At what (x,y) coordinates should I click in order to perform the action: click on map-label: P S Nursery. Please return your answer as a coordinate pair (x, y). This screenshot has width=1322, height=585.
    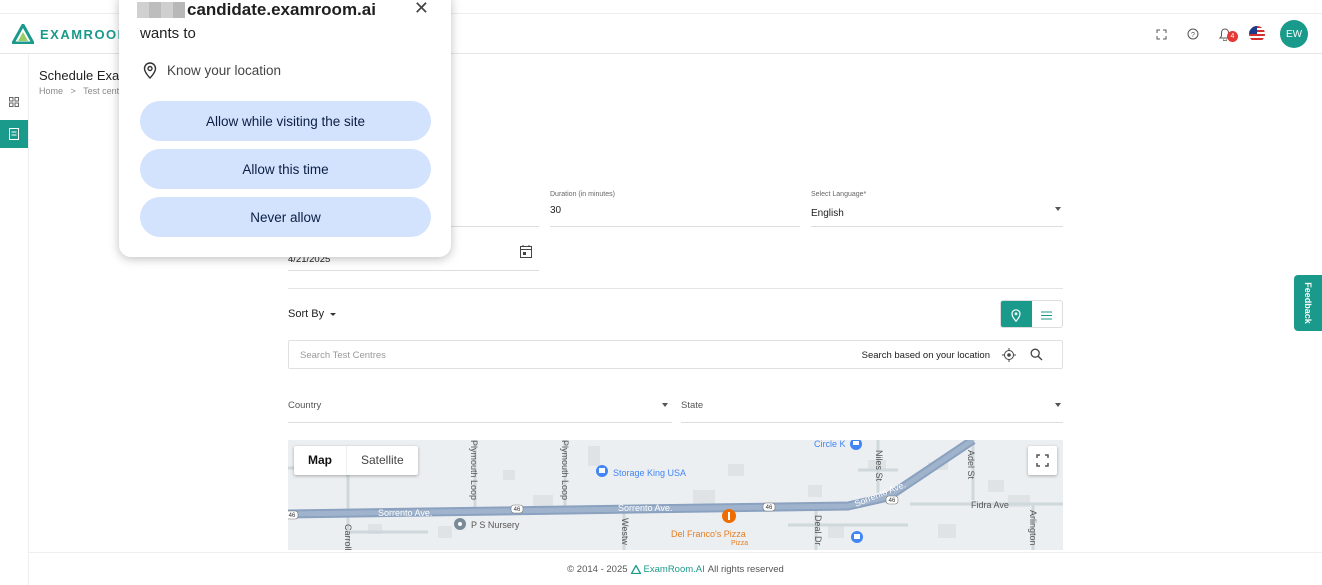
    Looking at the image, I should click on (495, 525).